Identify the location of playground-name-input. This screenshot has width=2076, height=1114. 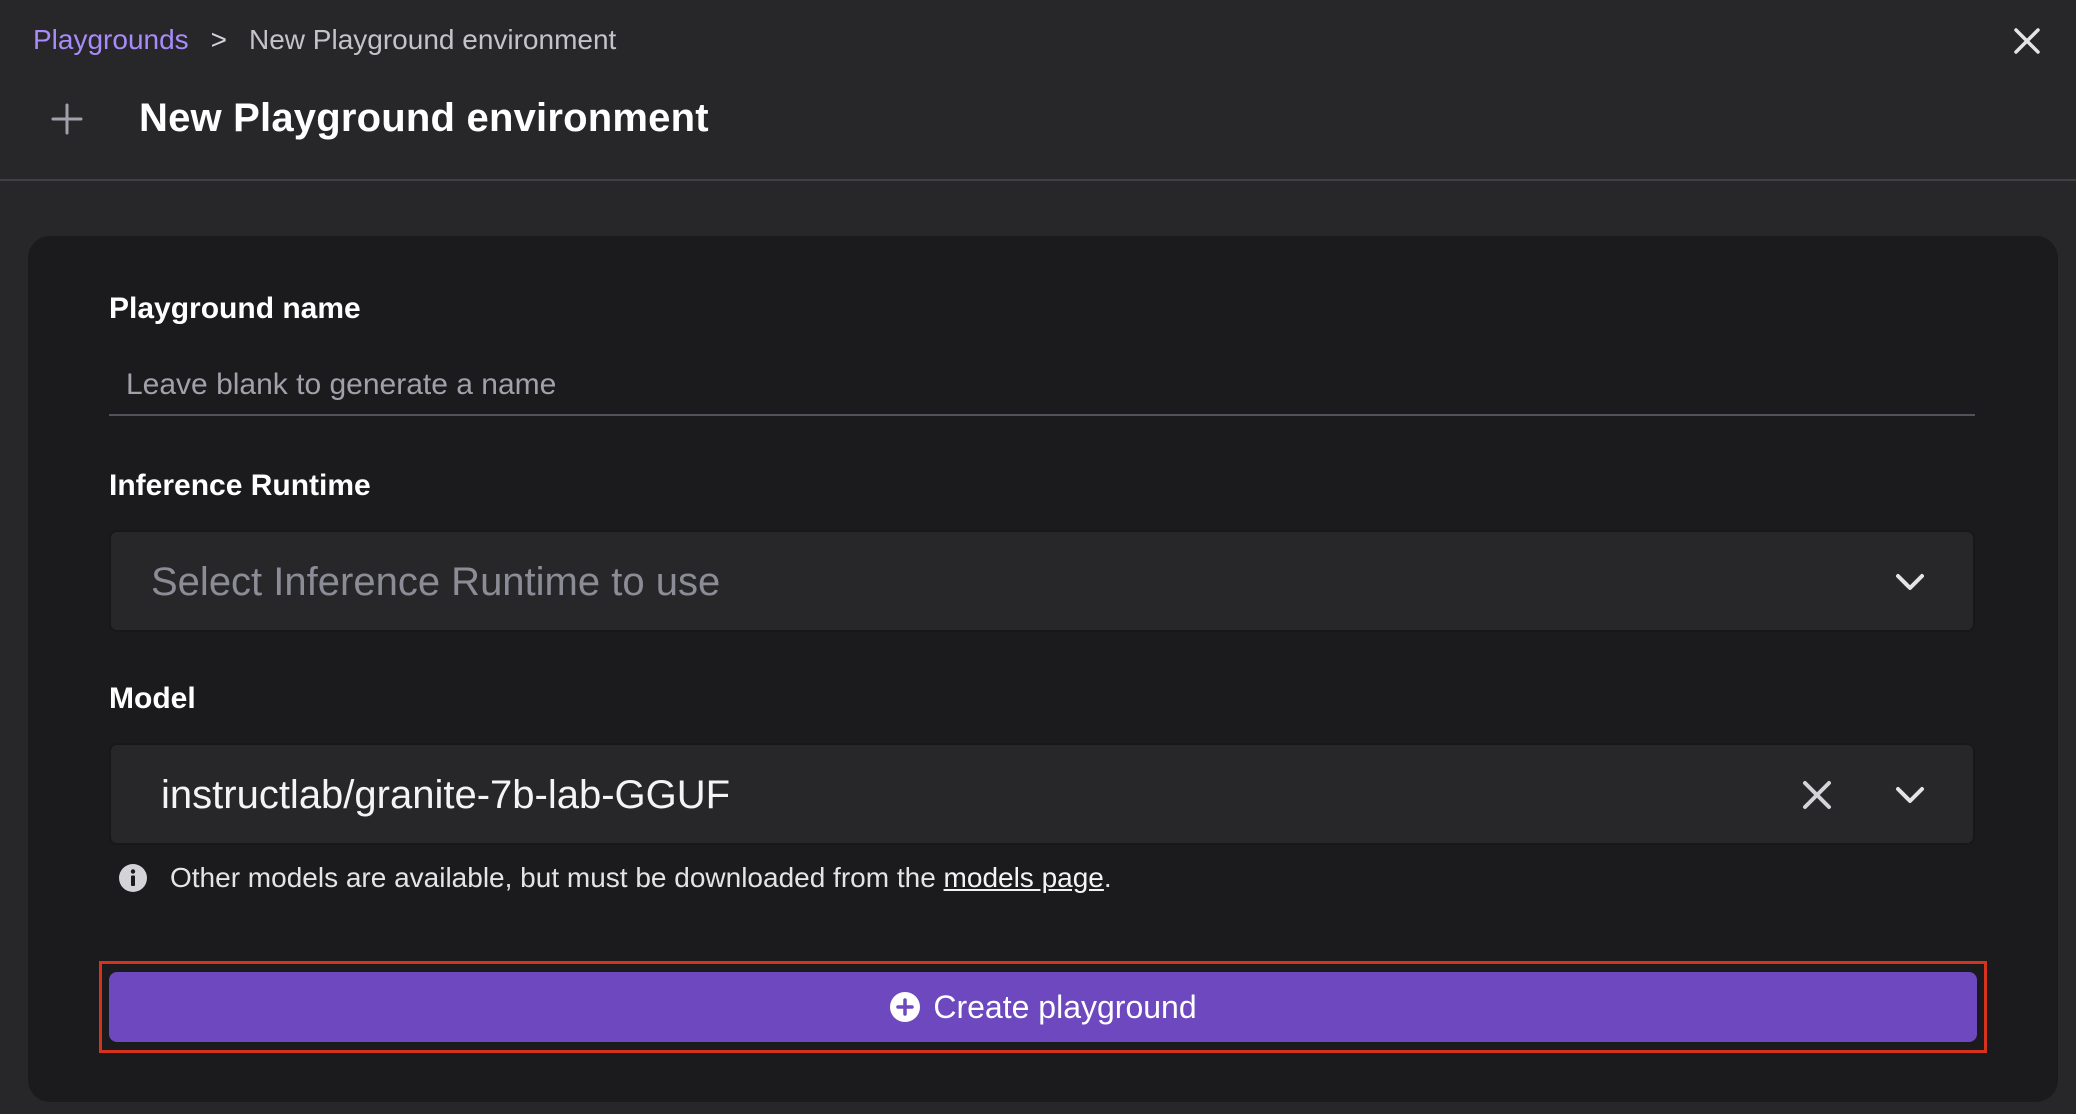
(1042, 386).